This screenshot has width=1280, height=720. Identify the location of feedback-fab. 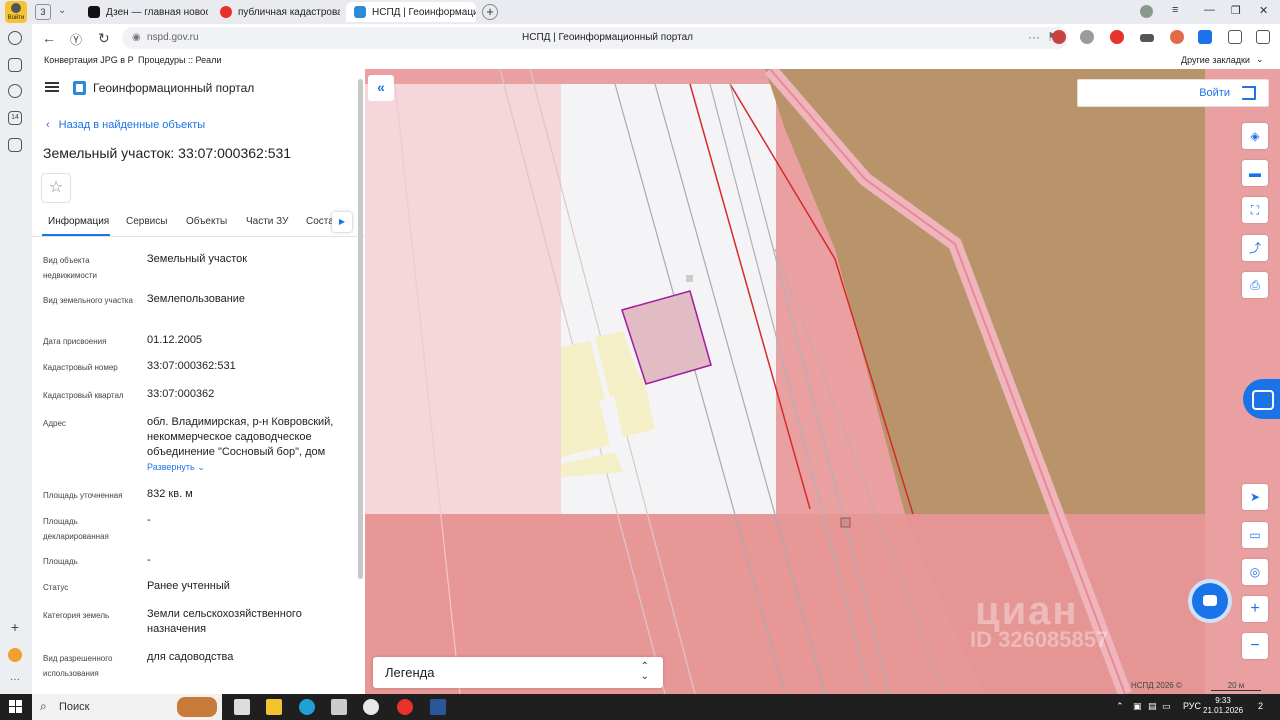
(1261, 399).